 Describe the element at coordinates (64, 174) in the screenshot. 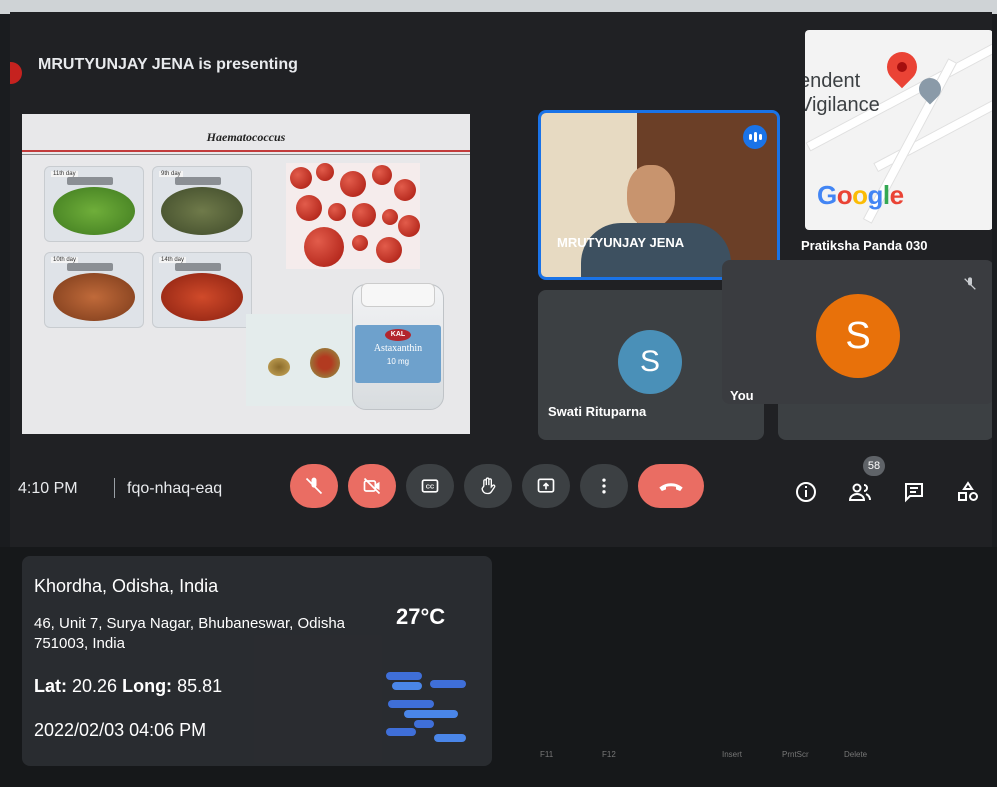

I see `flask-day-label: 11th day` at that location.